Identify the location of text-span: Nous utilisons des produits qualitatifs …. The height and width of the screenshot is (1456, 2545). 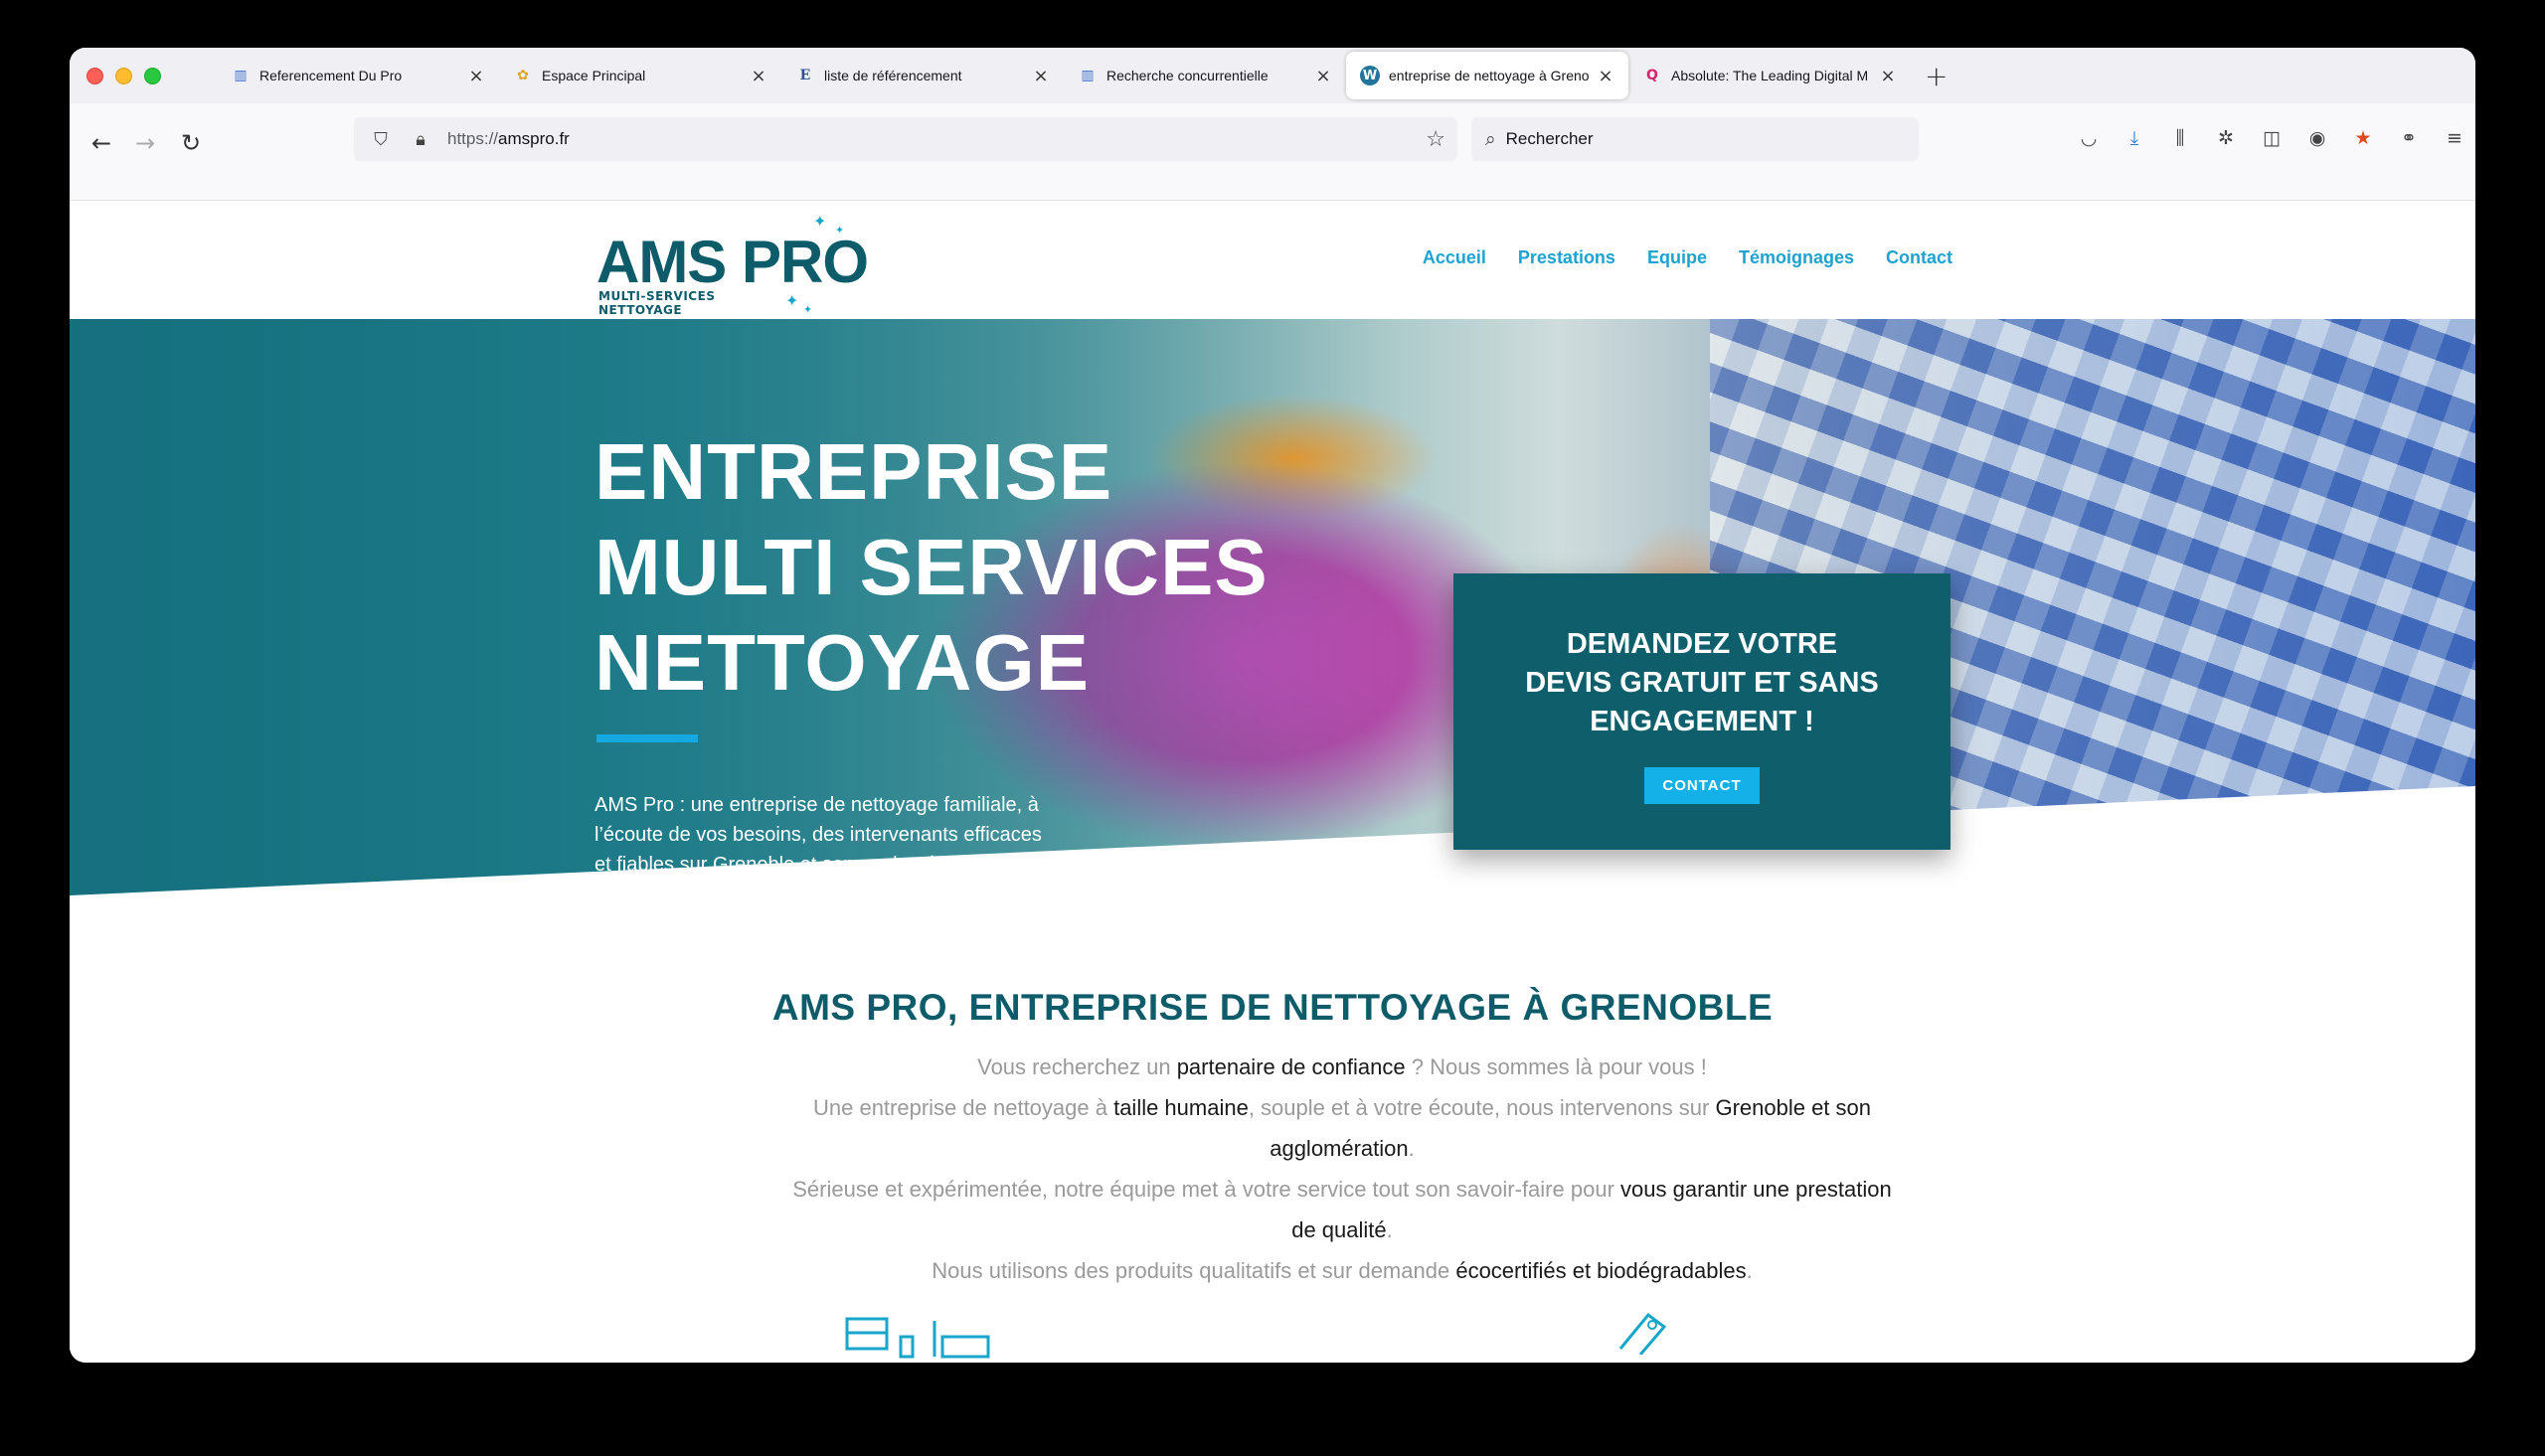
(1194, 1270).